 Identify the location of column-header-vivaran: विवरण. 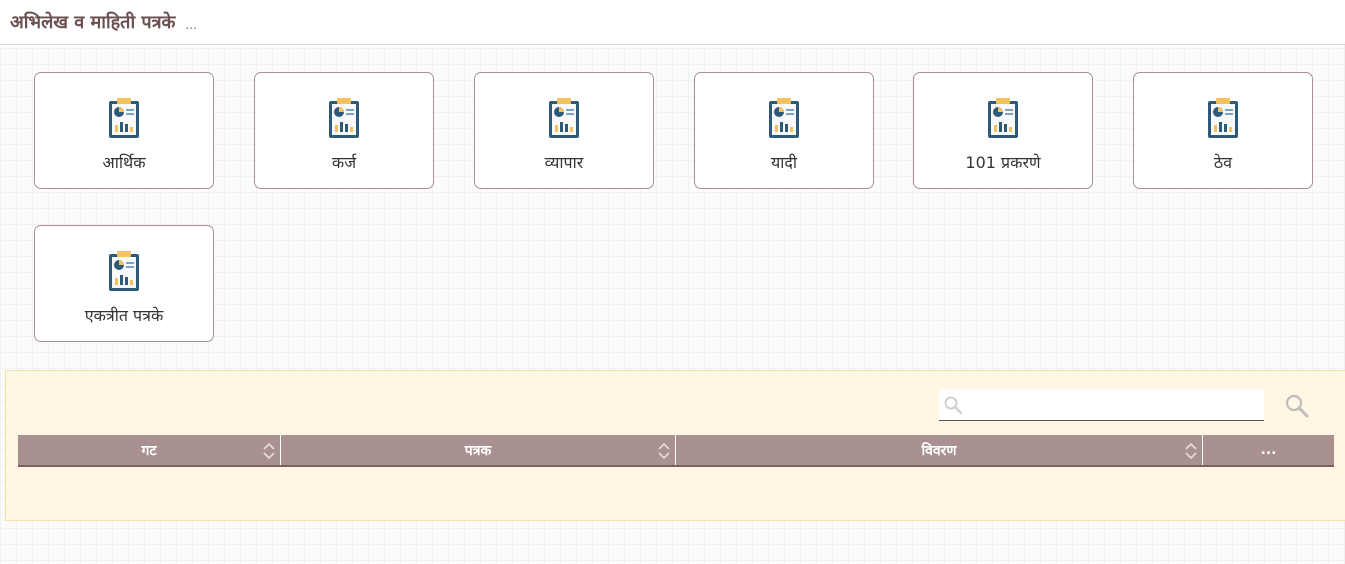
(939, 450).